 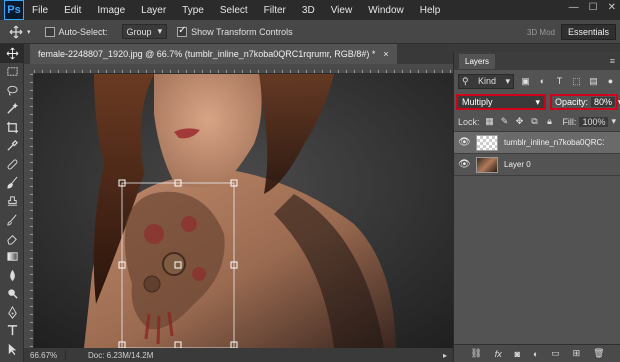 I want to click on history-brush-tool, so click(x=12, y=220).